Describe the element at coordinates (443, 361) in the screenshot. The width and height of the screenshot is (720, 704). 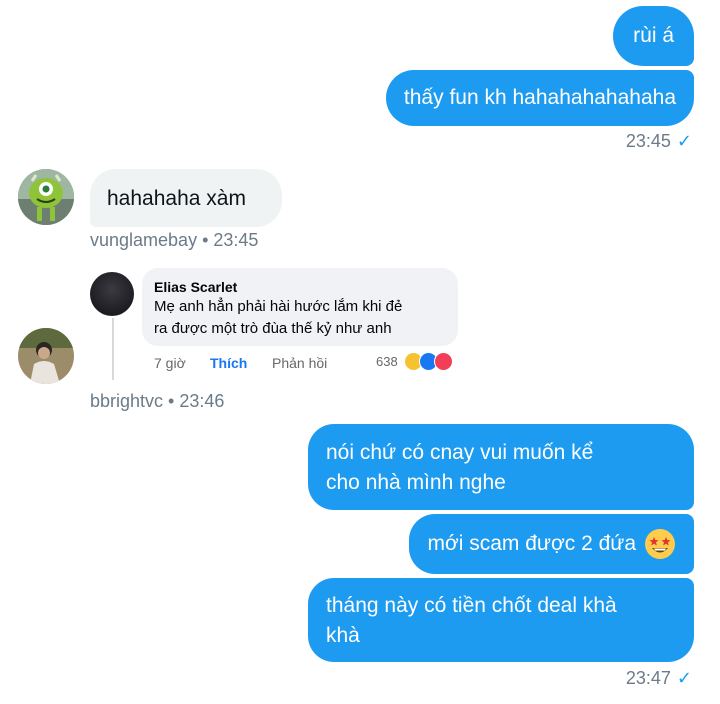
I see `love-reaction-icon` at that location.